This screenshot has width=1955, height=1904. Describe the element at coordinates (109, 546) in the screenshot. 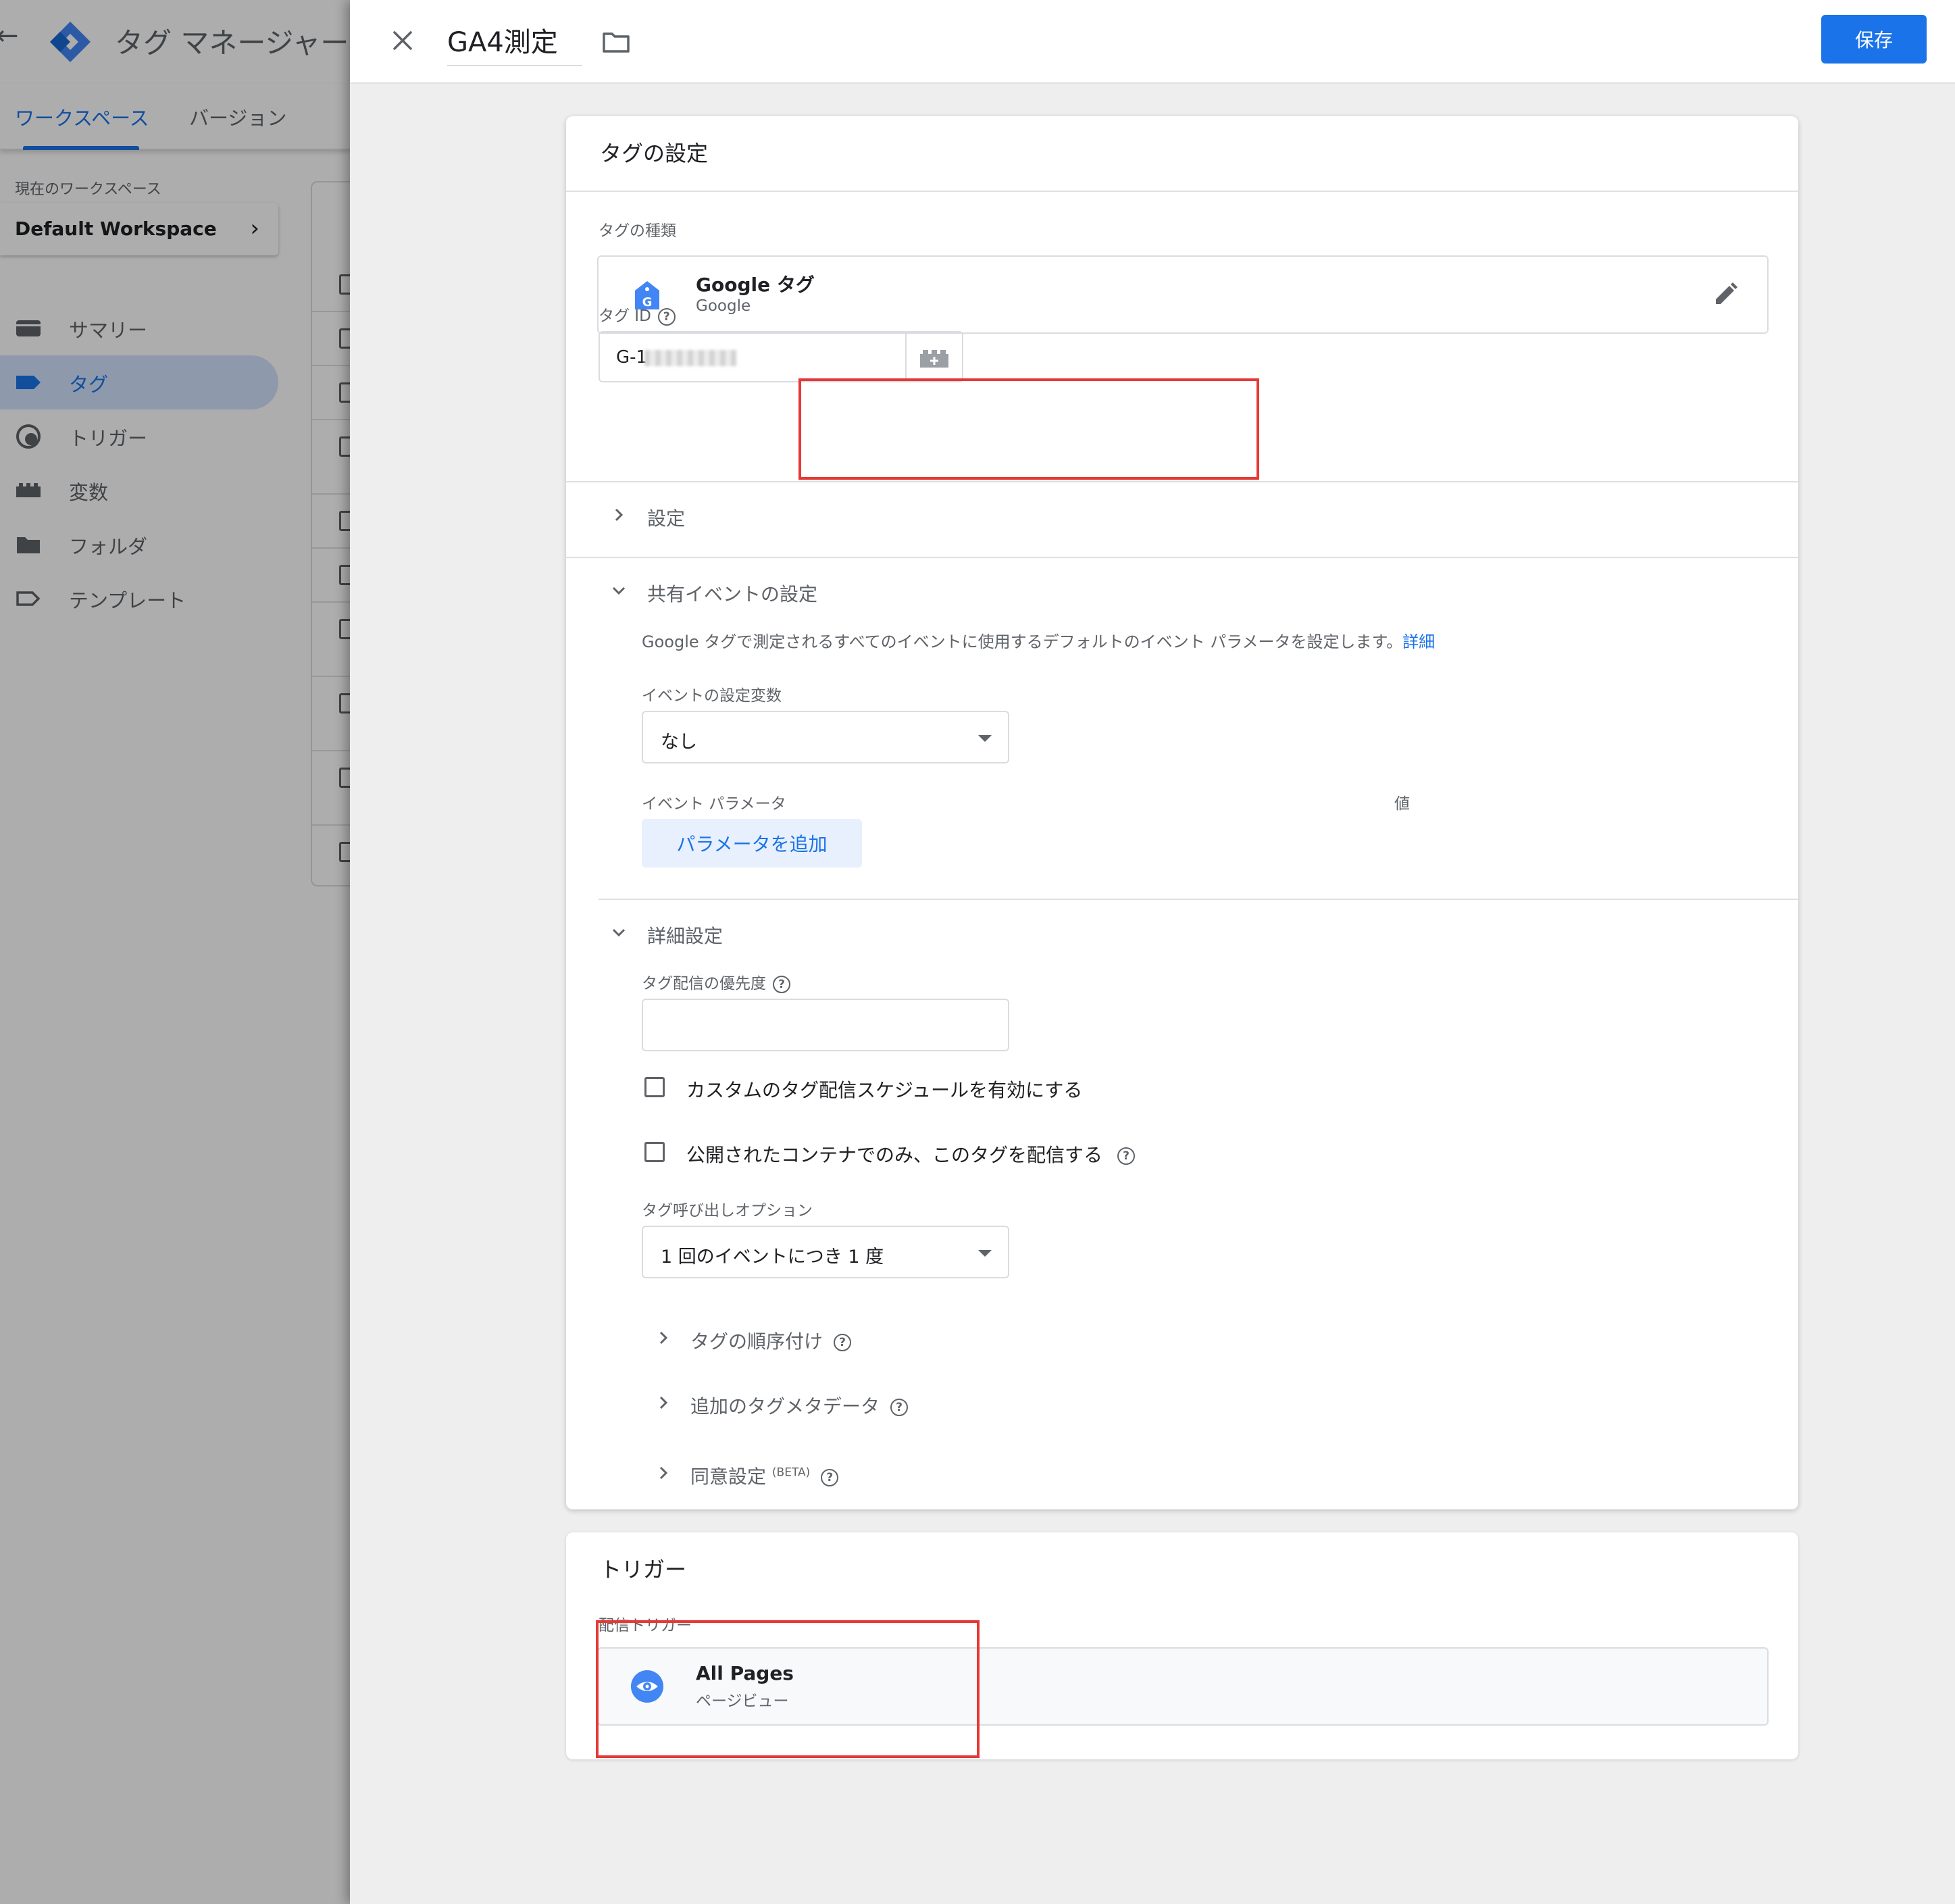

I see `sidebar-item-label: フォルダ` at that location.